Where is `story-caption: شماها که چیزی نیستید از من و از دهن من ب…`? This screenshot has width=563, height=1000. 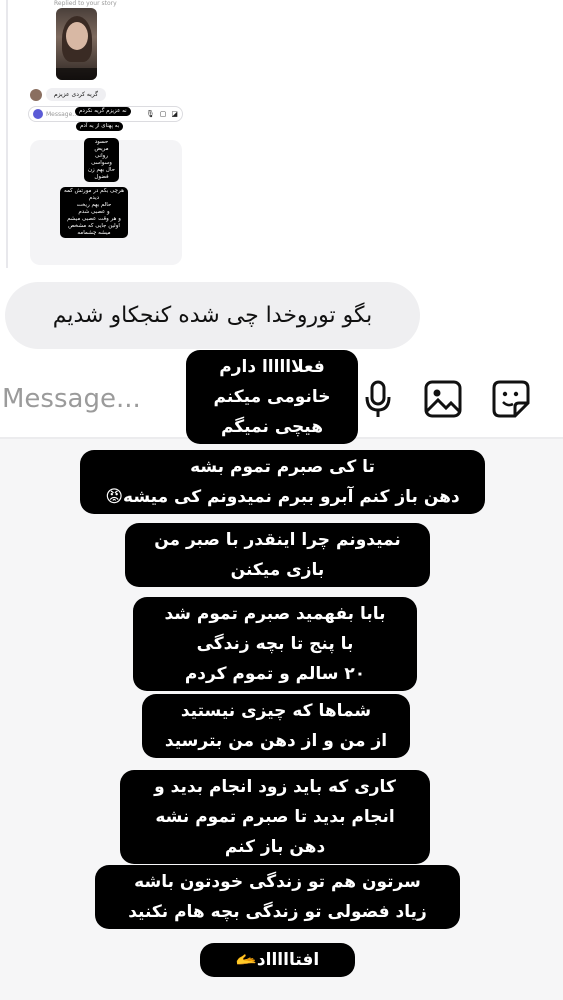
story-caption: شماها که چیزی نیستید از من و از دهن من ب… is located at coordinates (276, 726).